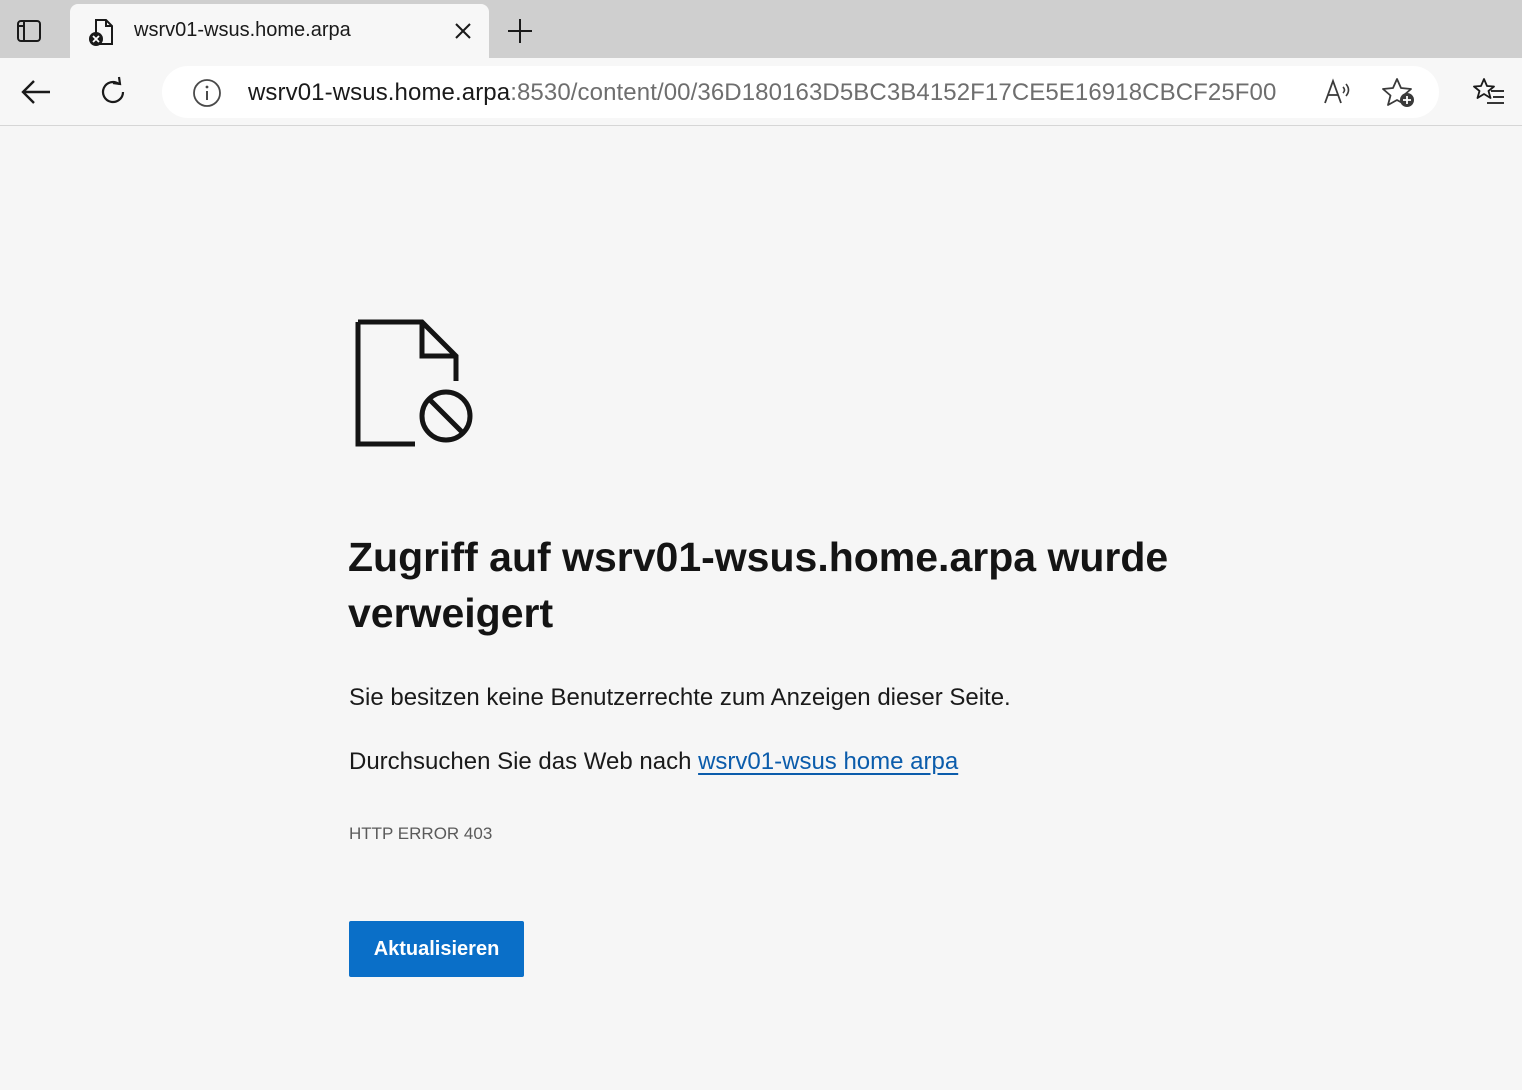 This screenshot has height=1090, width=1522. What do you see at coordinates (379, 92) in the screenshot?
I see `url-host: wsrv01-wsus.home.arpa` at bounding box center [379, 92].